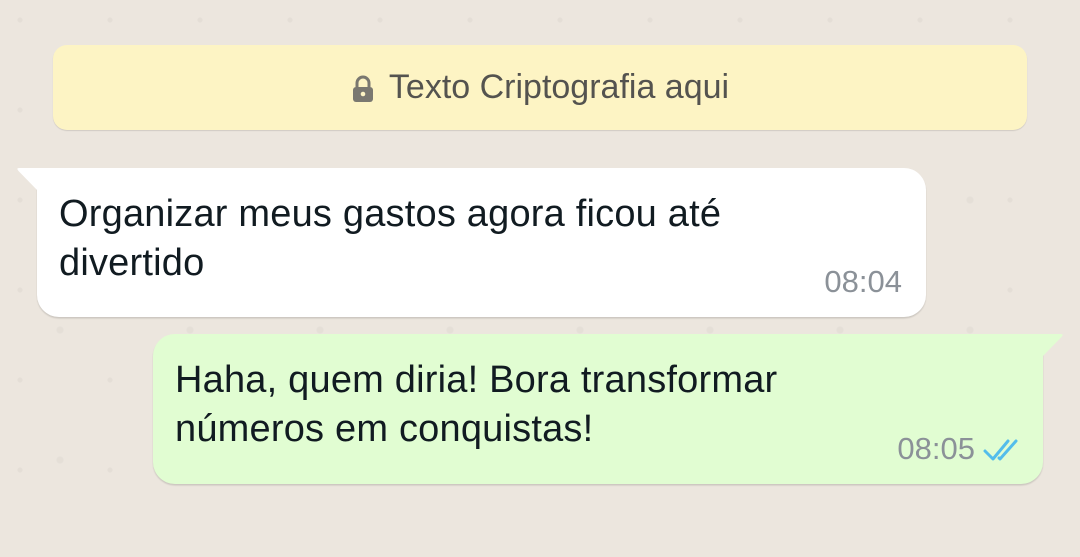 The image size is (1080, 557). Describe the element at coordinates (1003, 449) in the screenshot. I see `double-check-icon` at that location.